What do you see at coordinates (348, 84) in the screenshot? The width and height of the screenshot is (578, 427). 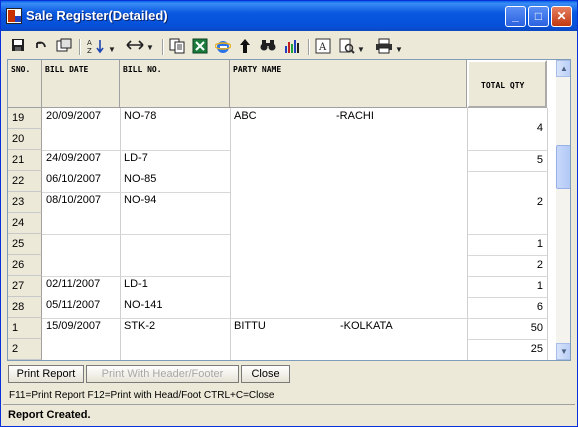 I see `column-header-party-name: PARTY NAME` at bounding box center [348, 84].